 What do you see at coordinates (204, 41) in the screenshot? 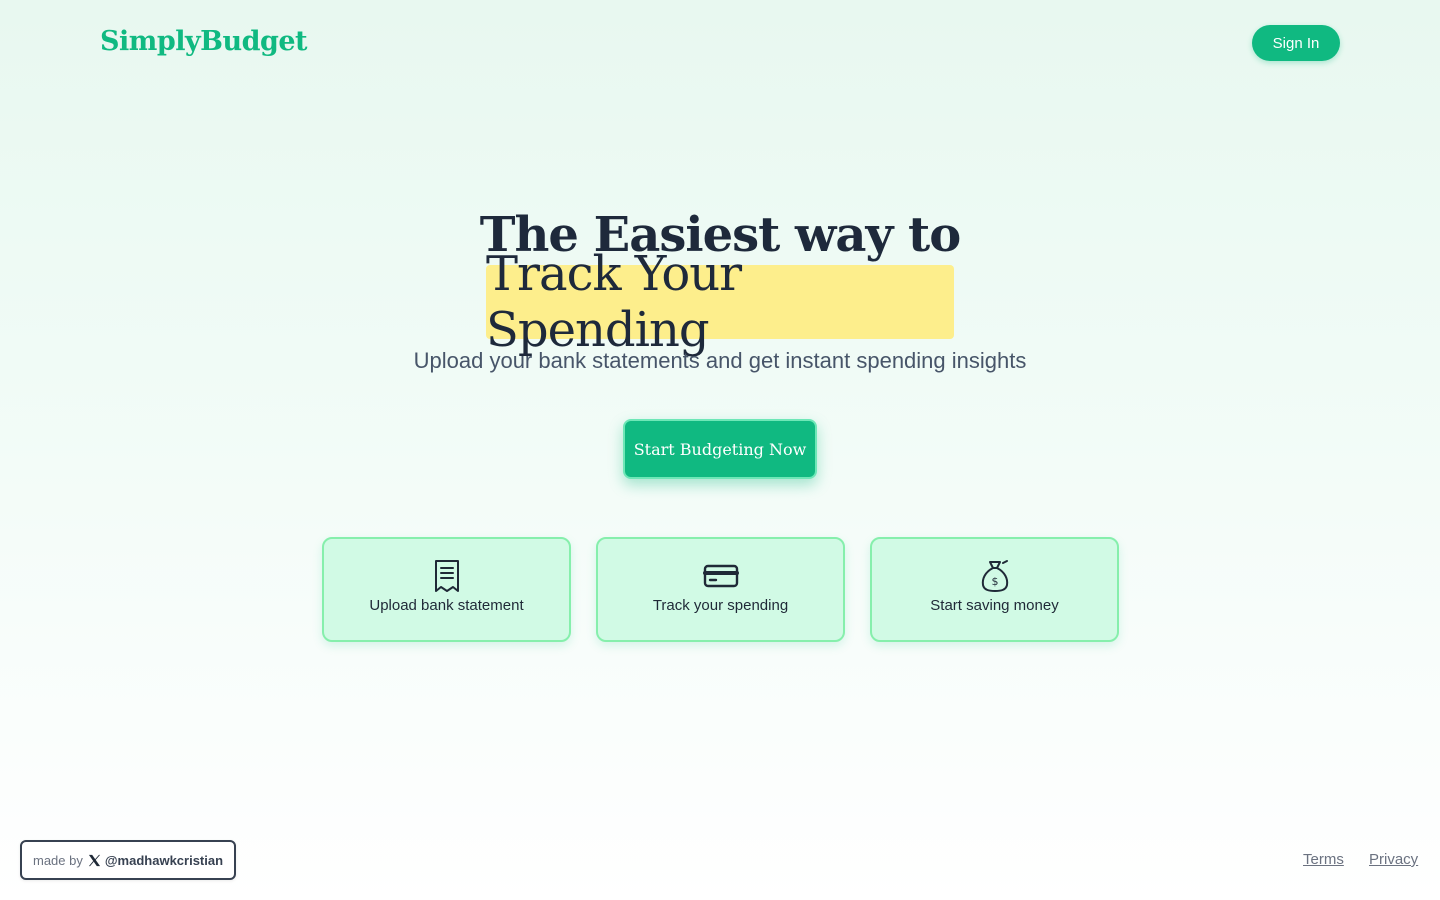
I see `logo: SimplyBudget` at bounding box center [204, 41].